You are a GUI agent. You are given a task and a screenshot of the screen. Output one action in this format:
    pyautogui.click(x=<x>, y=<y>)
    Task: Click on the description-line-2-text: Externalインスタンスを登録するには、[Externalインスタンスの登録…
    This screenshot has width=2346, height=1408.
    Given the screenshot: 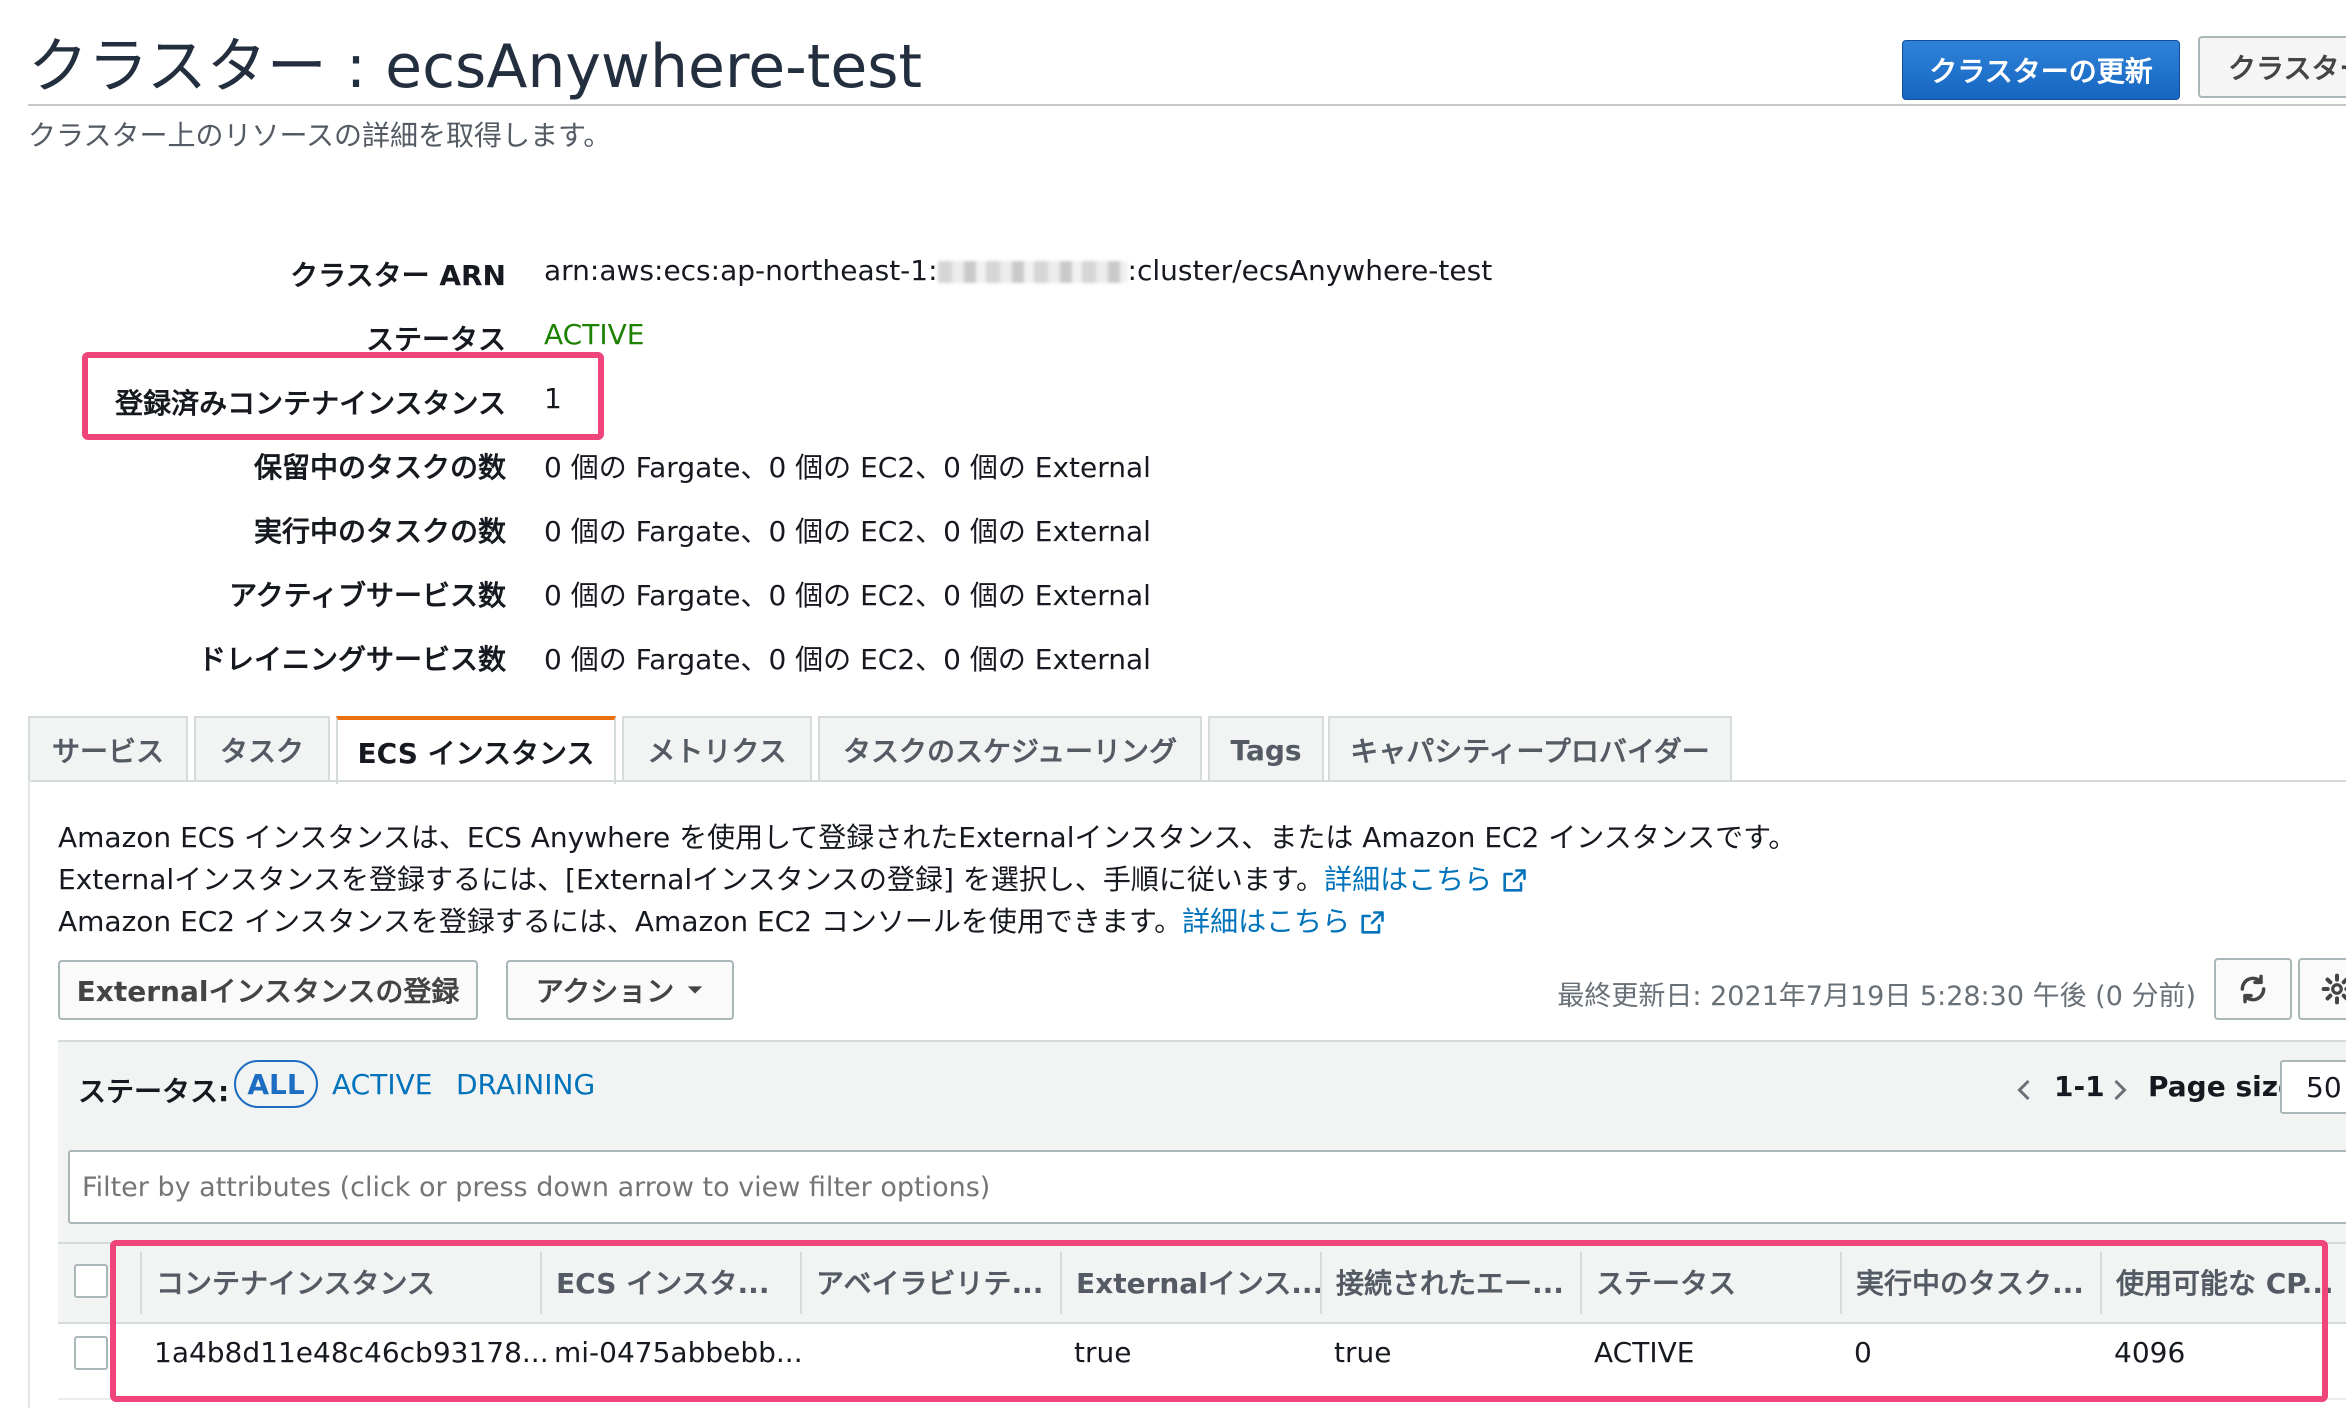 What is the action you would take?
    pyautogui.click(x=691, y=879)
    